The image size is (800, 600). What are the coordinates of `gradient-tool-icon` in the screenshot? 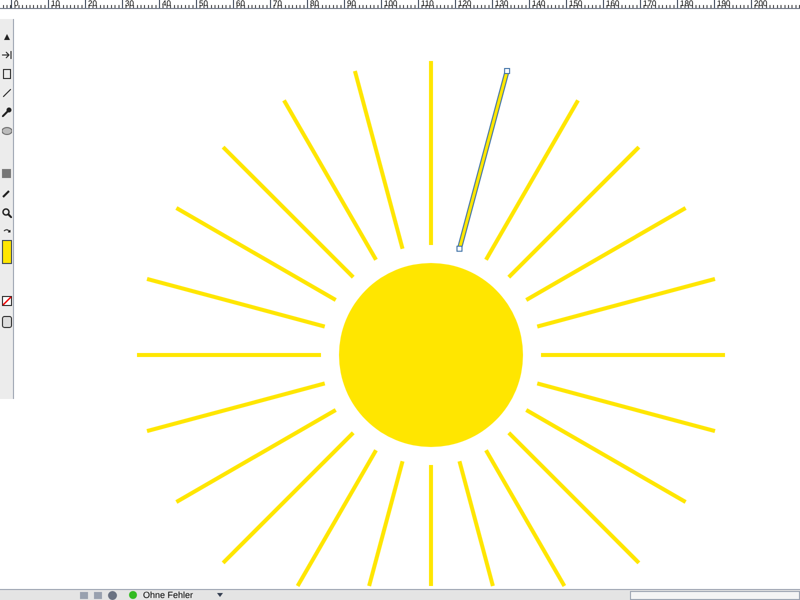 It's located at (6, 173).